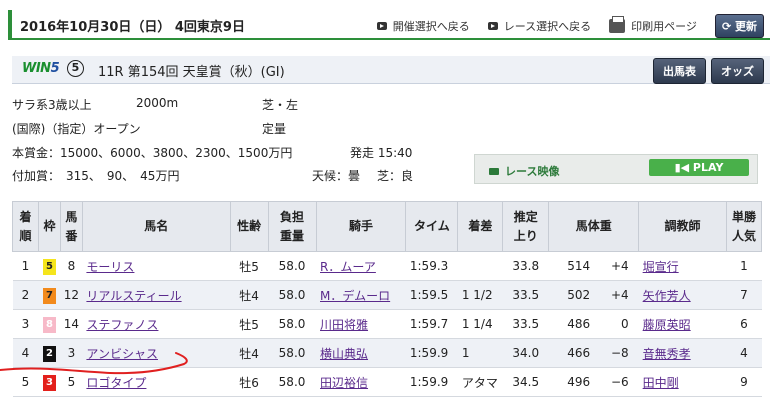  I want to click on horse-cell: アンビシャス, so click(156, 353).